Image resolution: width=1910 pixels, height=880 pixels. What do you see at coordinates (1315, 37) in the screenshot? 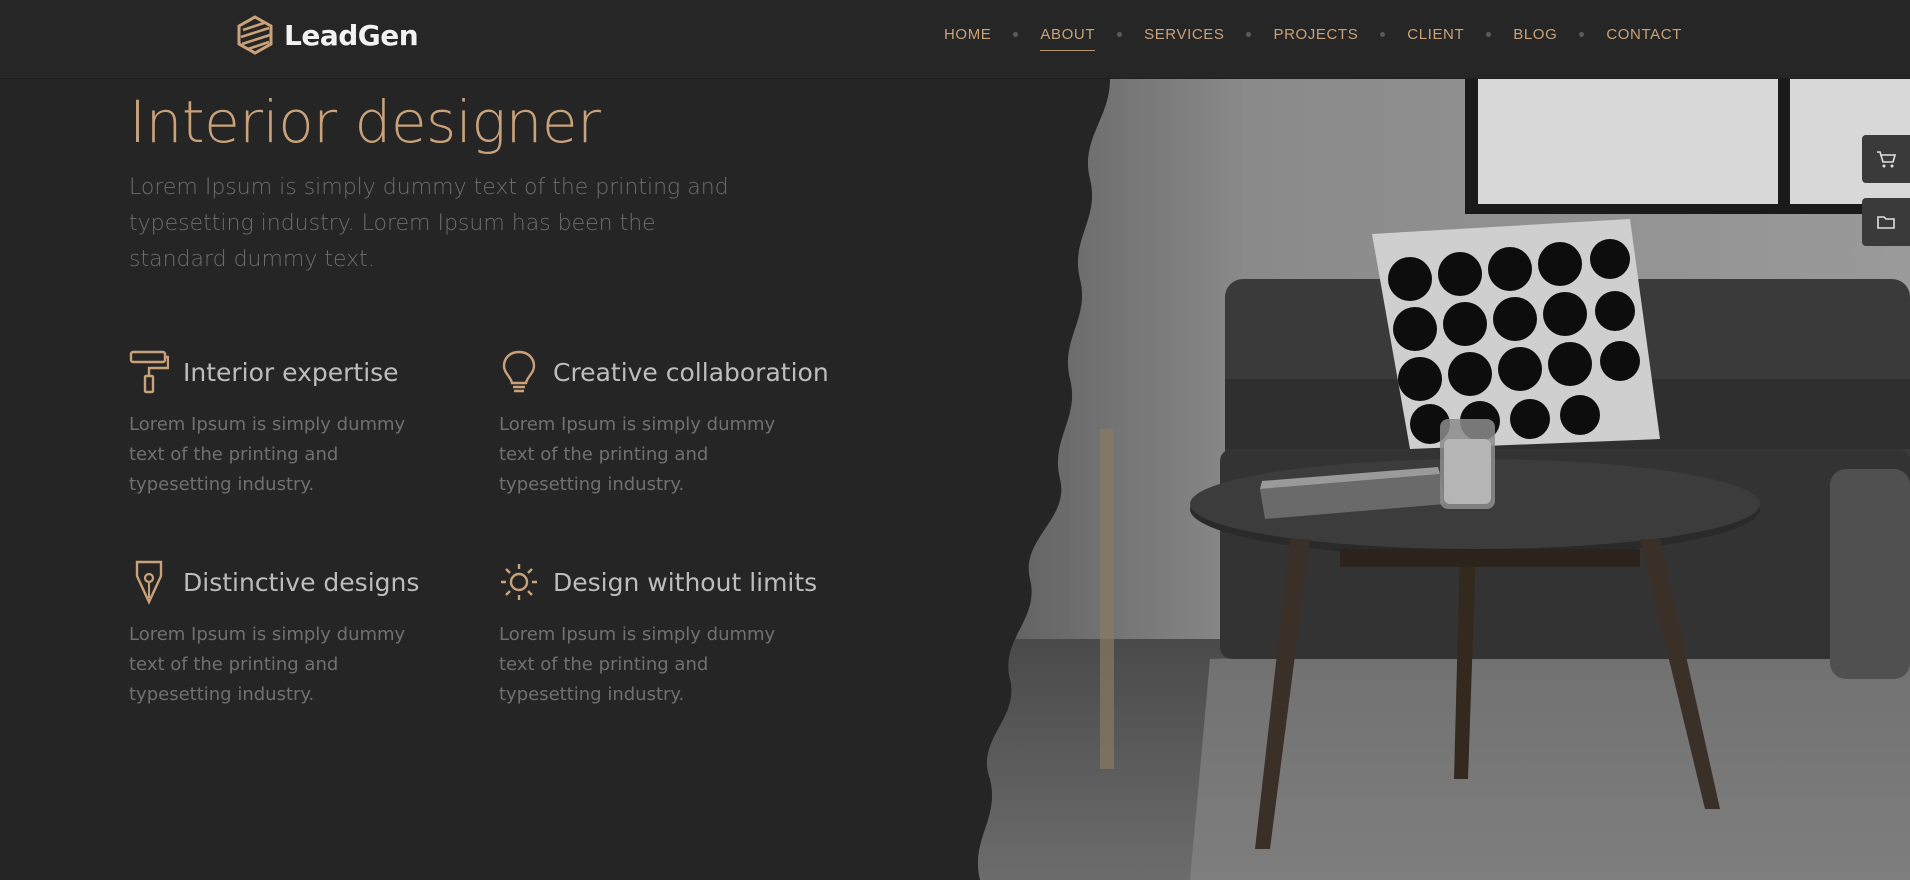
I see `nav-projects: PROJECTS` at bounding box center [1315, 37].